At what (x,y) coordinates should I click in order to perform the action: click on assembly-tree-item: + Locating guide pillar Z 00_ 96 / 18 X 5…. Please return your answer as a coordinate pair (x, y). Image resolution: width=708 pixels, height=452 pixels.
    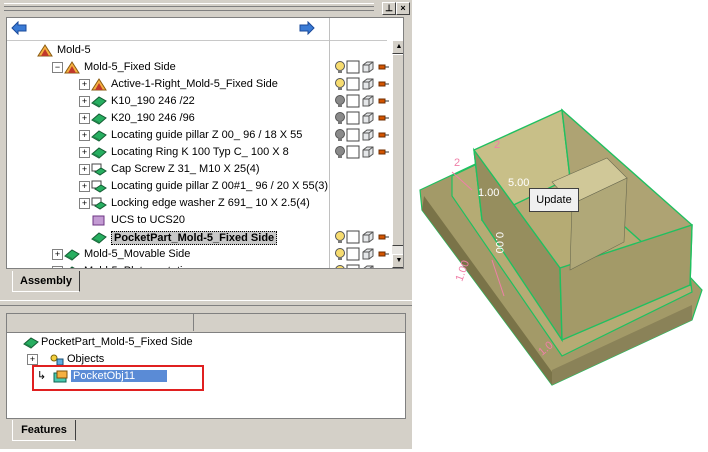
    Looking at the image, I should click on (198, 135).